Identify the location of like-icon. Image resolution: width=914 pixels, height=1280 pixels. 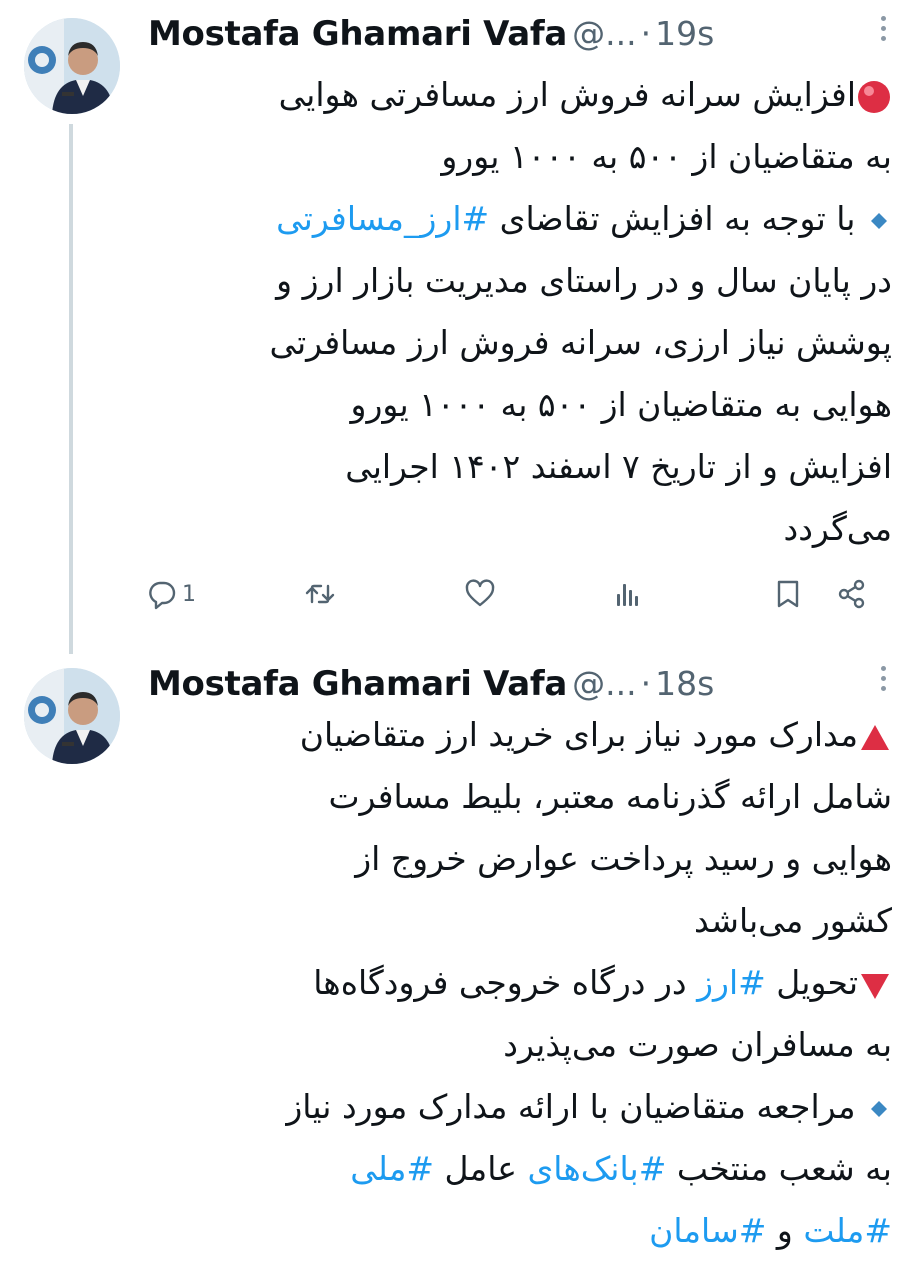
(480, 593).